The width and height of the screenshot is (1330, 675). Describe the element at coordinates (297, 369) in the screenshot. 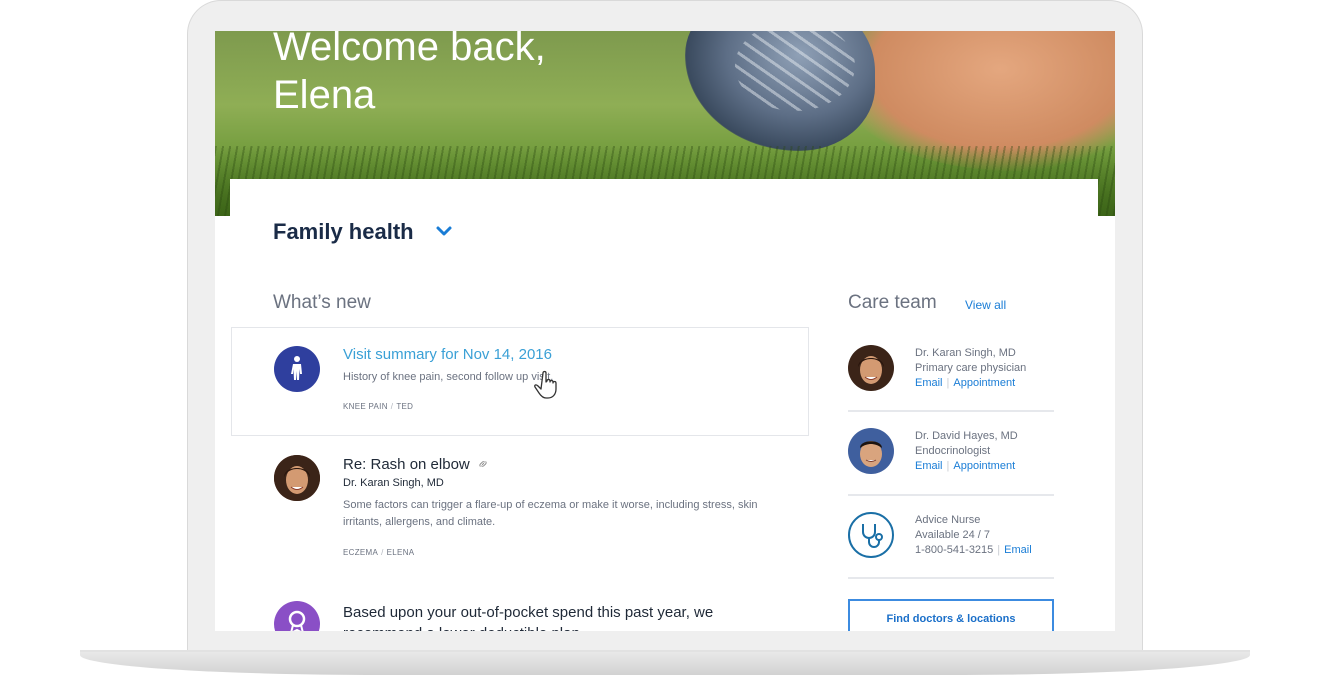

I see `person-body-icon` at that location.